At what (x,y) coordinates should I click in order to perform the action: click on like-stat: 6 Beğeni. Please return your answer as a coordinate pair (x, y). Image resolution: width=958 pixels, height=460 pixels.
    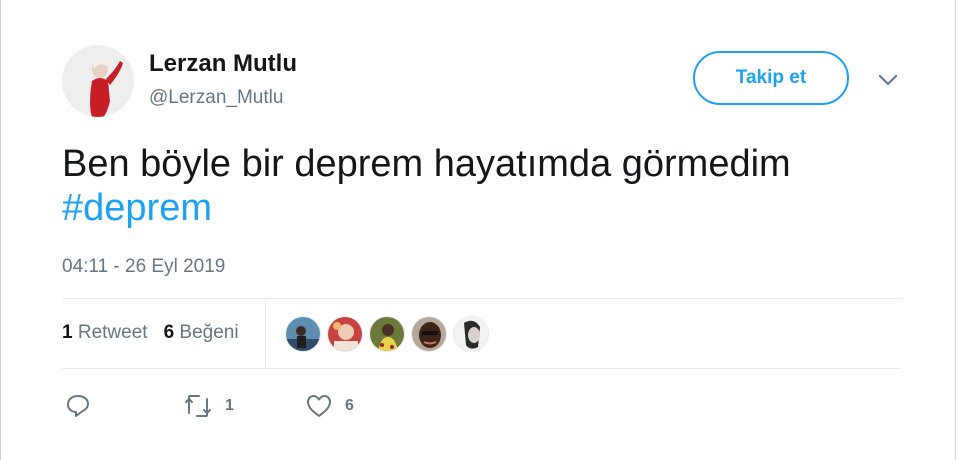
    Looking at the image, I should click on (201, 333).